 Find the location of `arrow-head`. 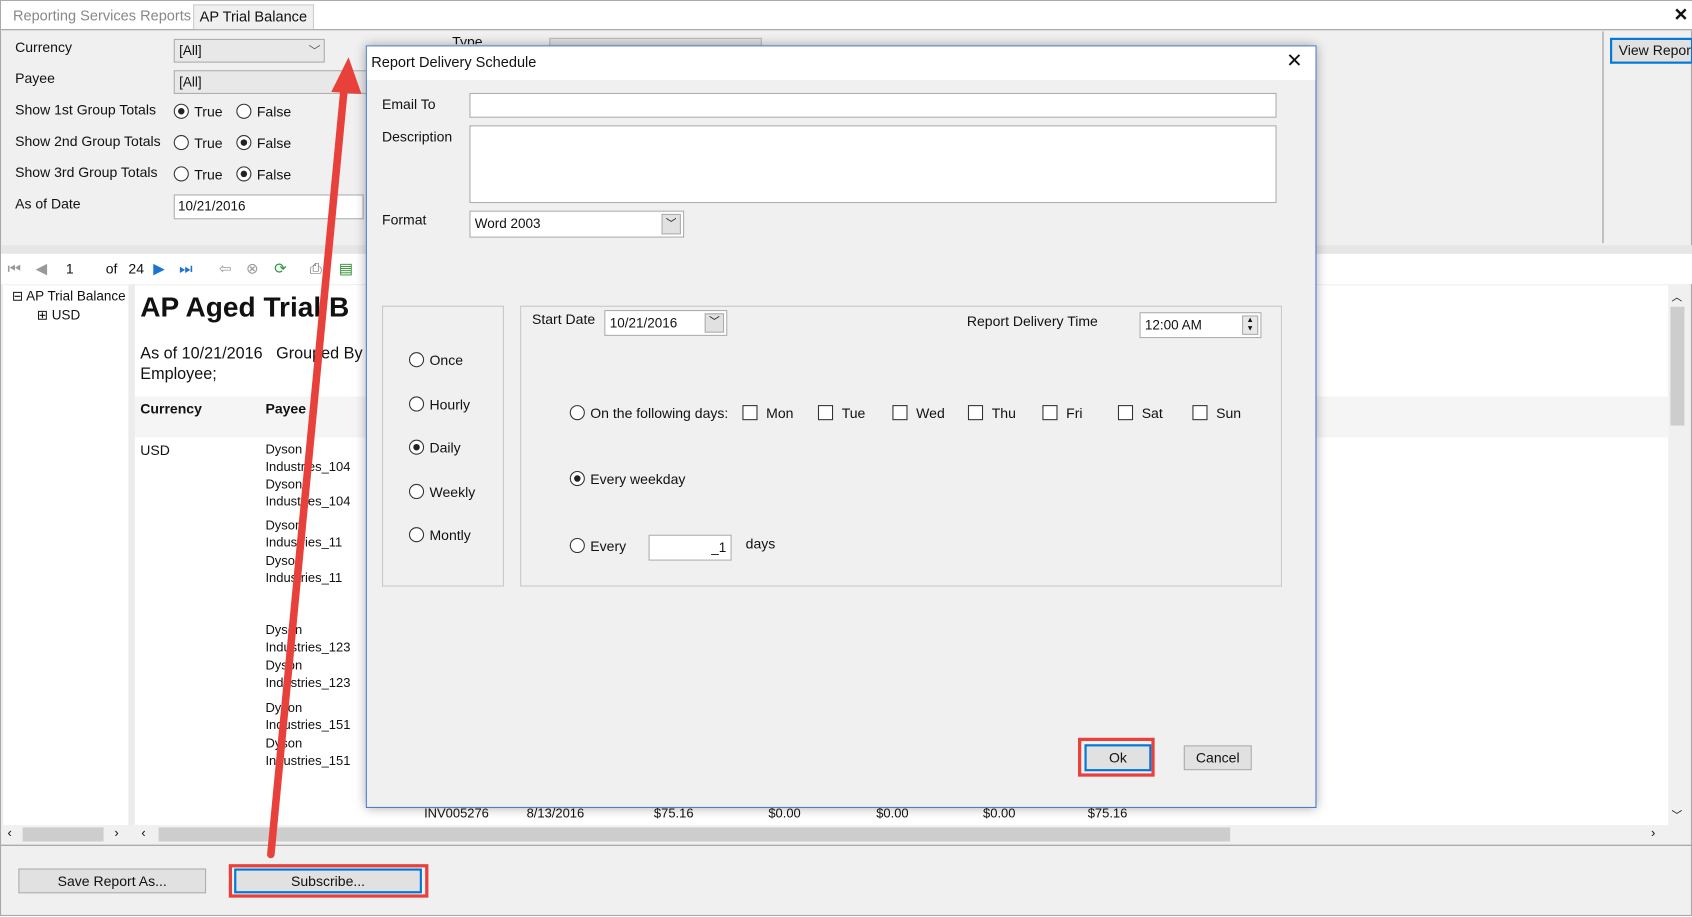

arrow-head is located at coordinates (346, 75).